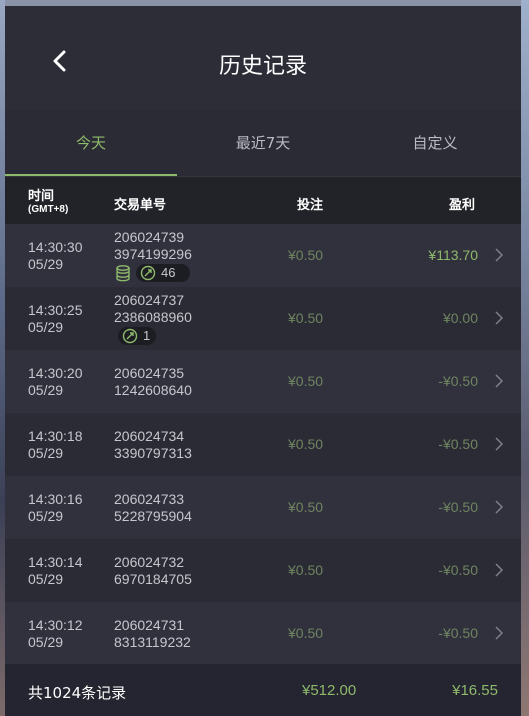  Describe the element at coordinates (435, 143) in the screenshot. I see `tab-custom: 自定义` at that location.